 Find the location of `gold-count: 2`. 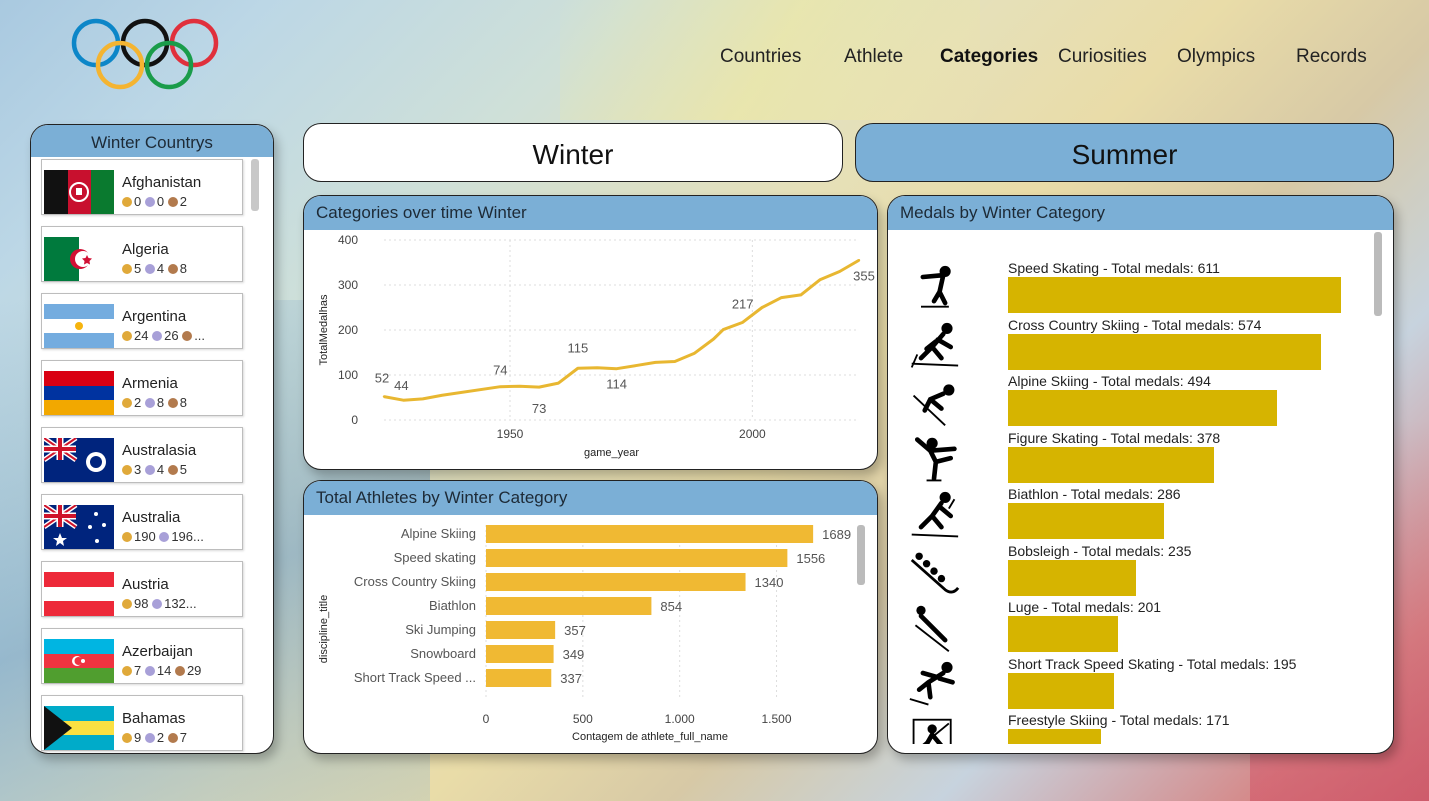

gold-count: 2 is located at coordinates (138, 402).